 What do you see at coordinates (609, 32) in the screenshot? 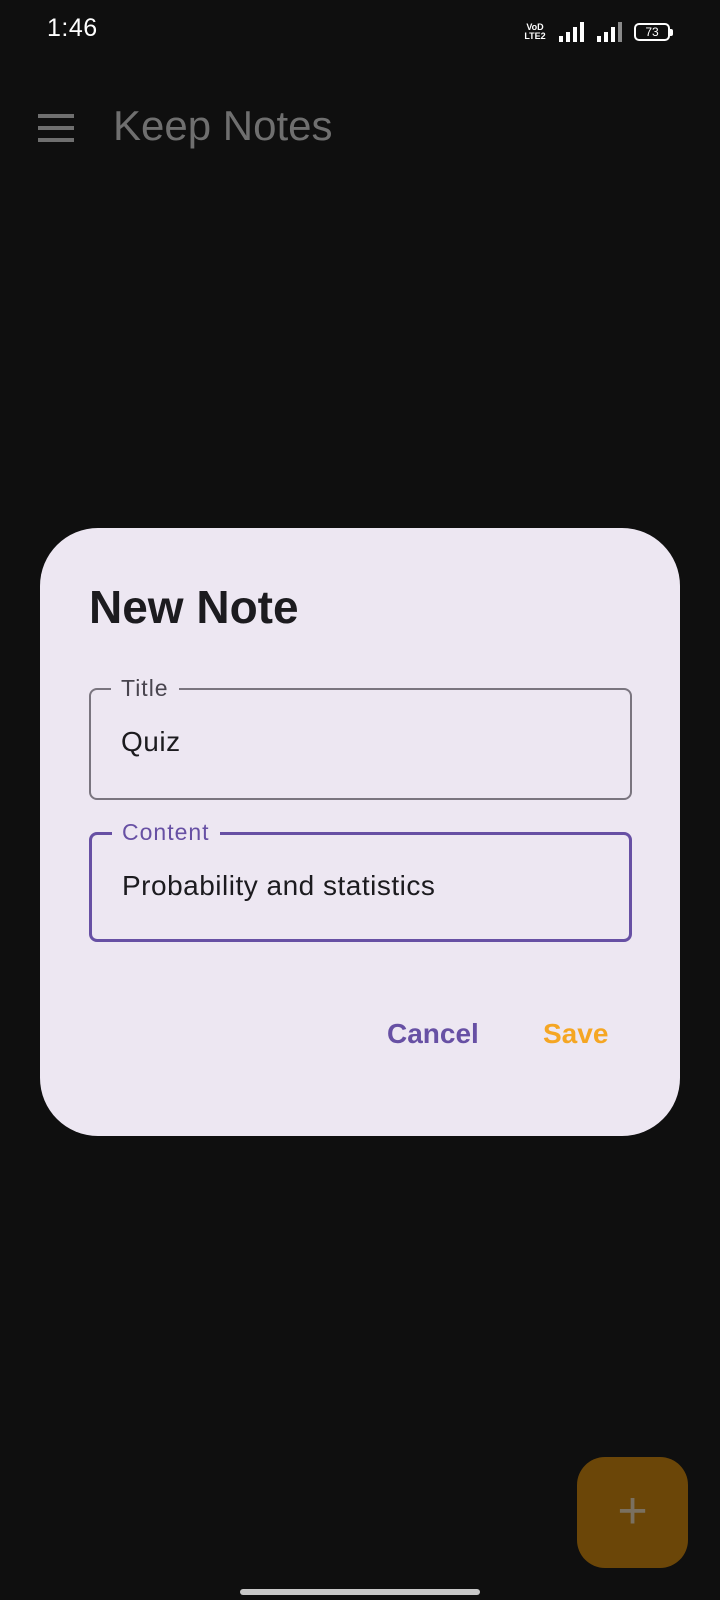
I see `signal-strength-2-icon` at bounding box center [609, 32].